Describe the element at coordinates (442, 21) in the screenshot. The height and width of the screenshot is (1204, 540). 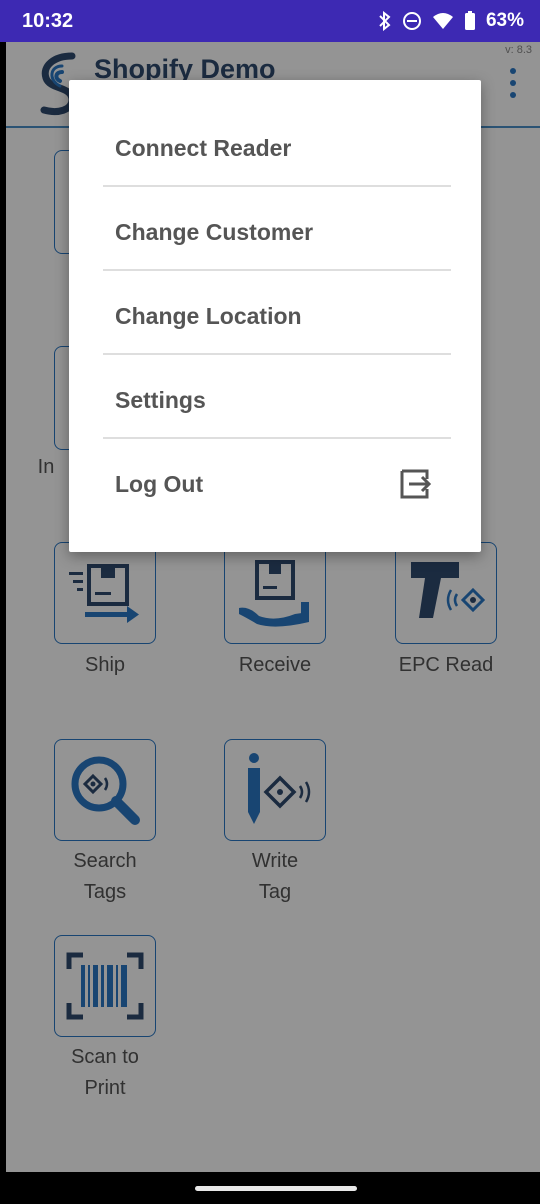
I see `wifi-icon` at that location.